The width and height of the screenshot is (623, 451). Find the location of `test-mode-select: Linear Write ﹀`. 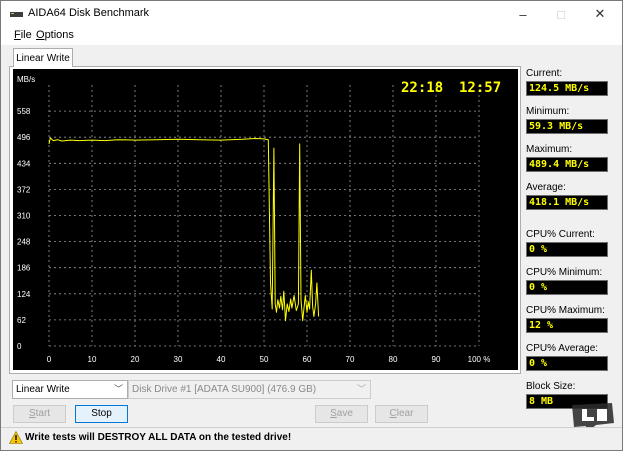

test-mode-select: Linear Write ﹀ is located at coordinates (70, 389).